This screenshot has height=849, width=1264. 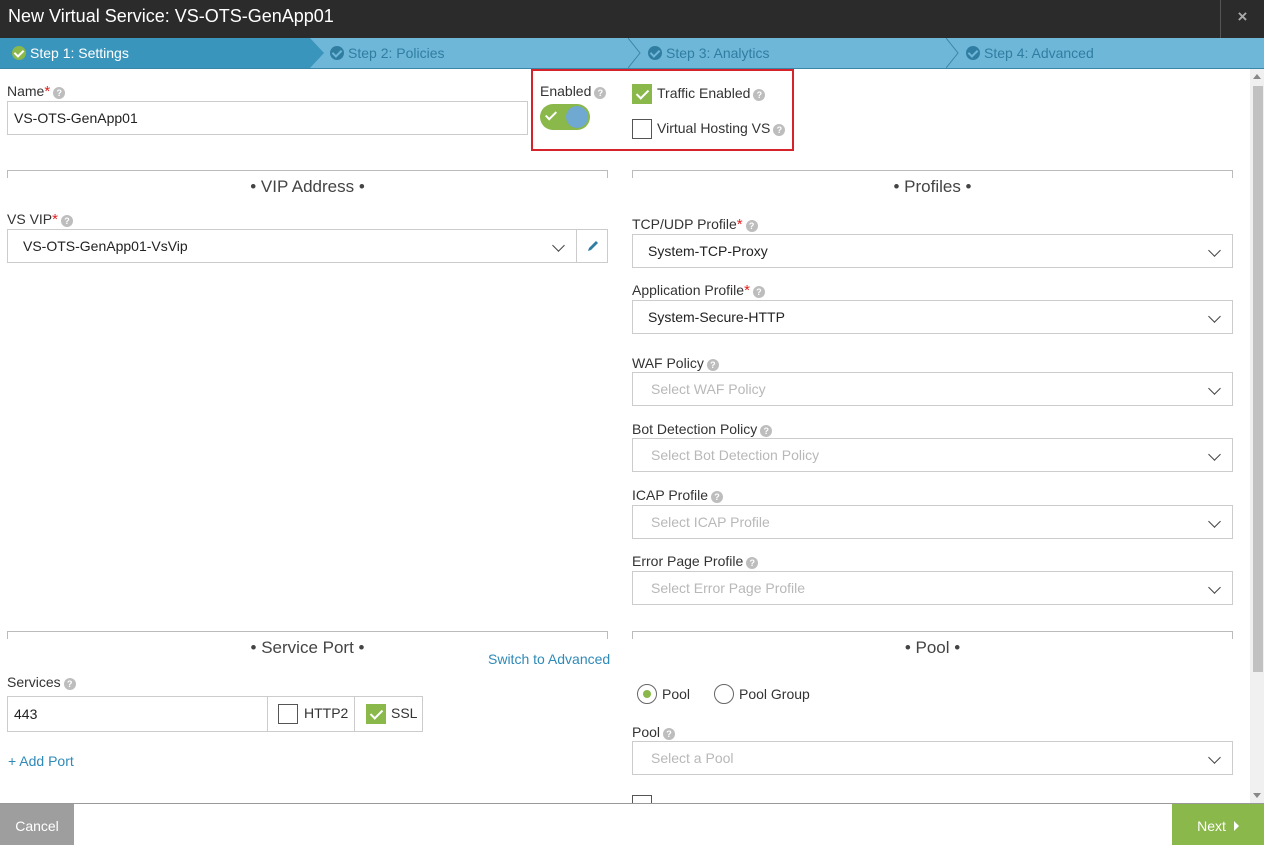 I want to click on edit-vip-button, so click(x=592, y=246).